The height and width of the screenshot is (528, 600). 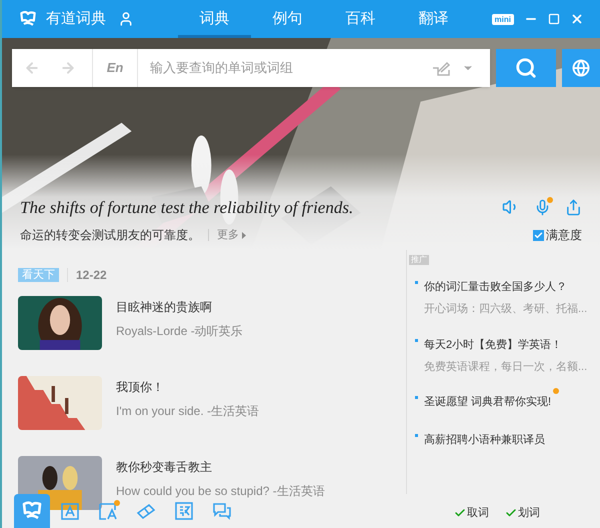 I want to click on search-button, so click(x=526, y=68).